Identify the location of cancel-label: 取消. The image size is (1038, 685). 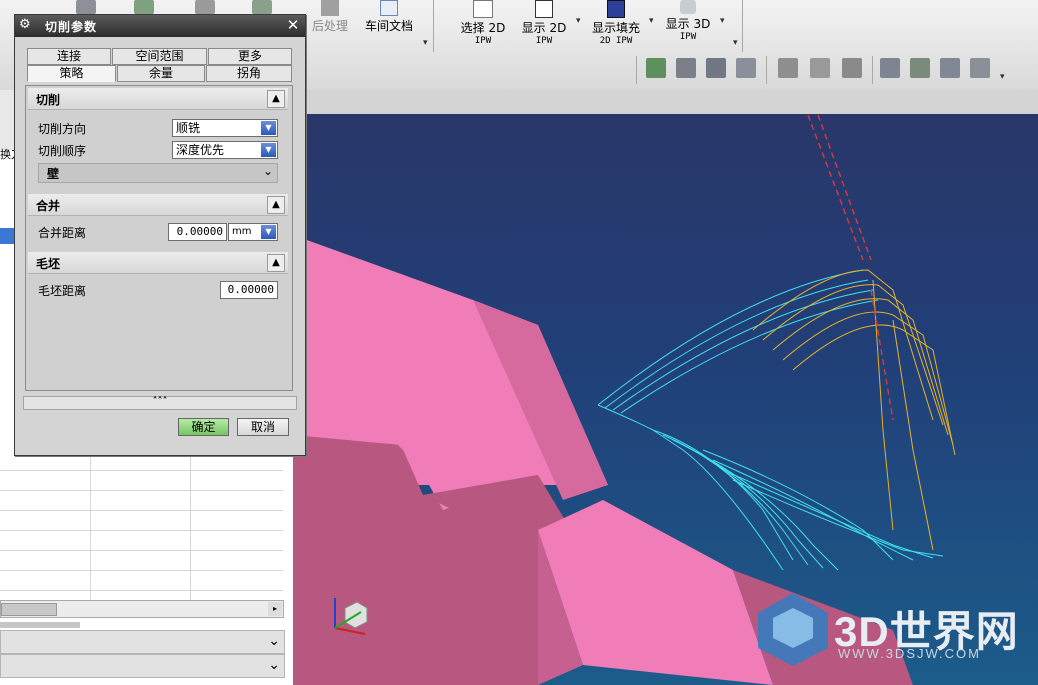
(262, 427).